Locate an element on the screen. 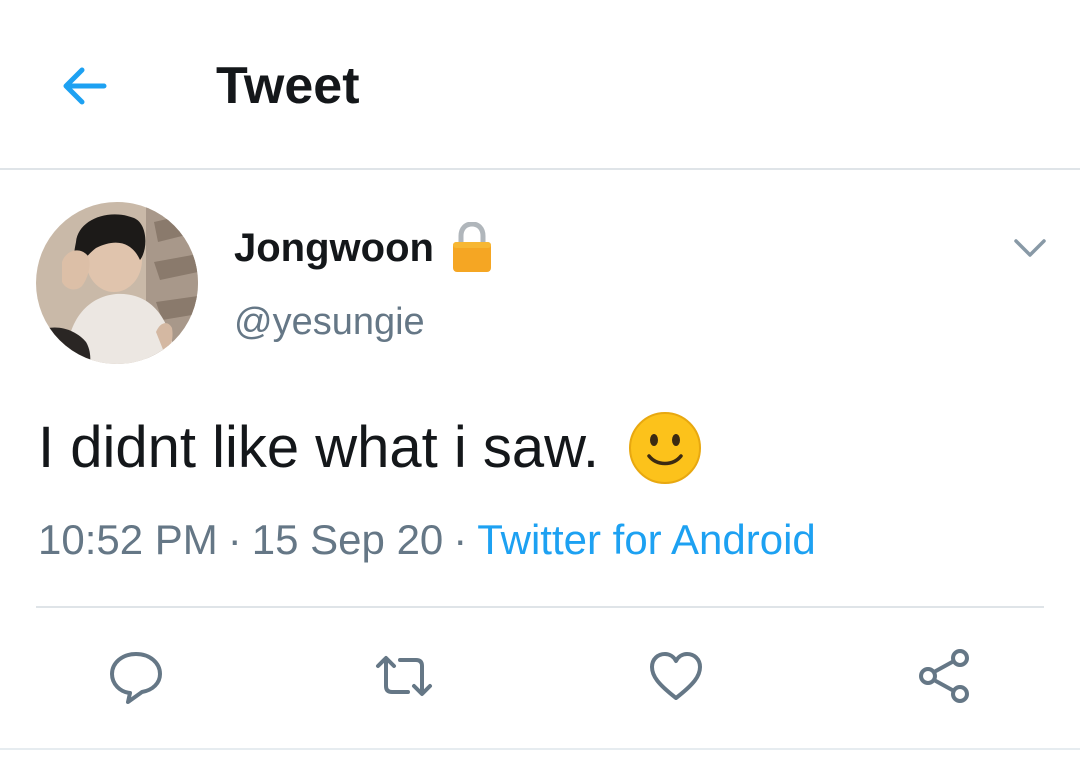  tweet-meta: 10:52 PM · 15 Sep 20 · Twitter for Android is located at coordinates (427, 540).